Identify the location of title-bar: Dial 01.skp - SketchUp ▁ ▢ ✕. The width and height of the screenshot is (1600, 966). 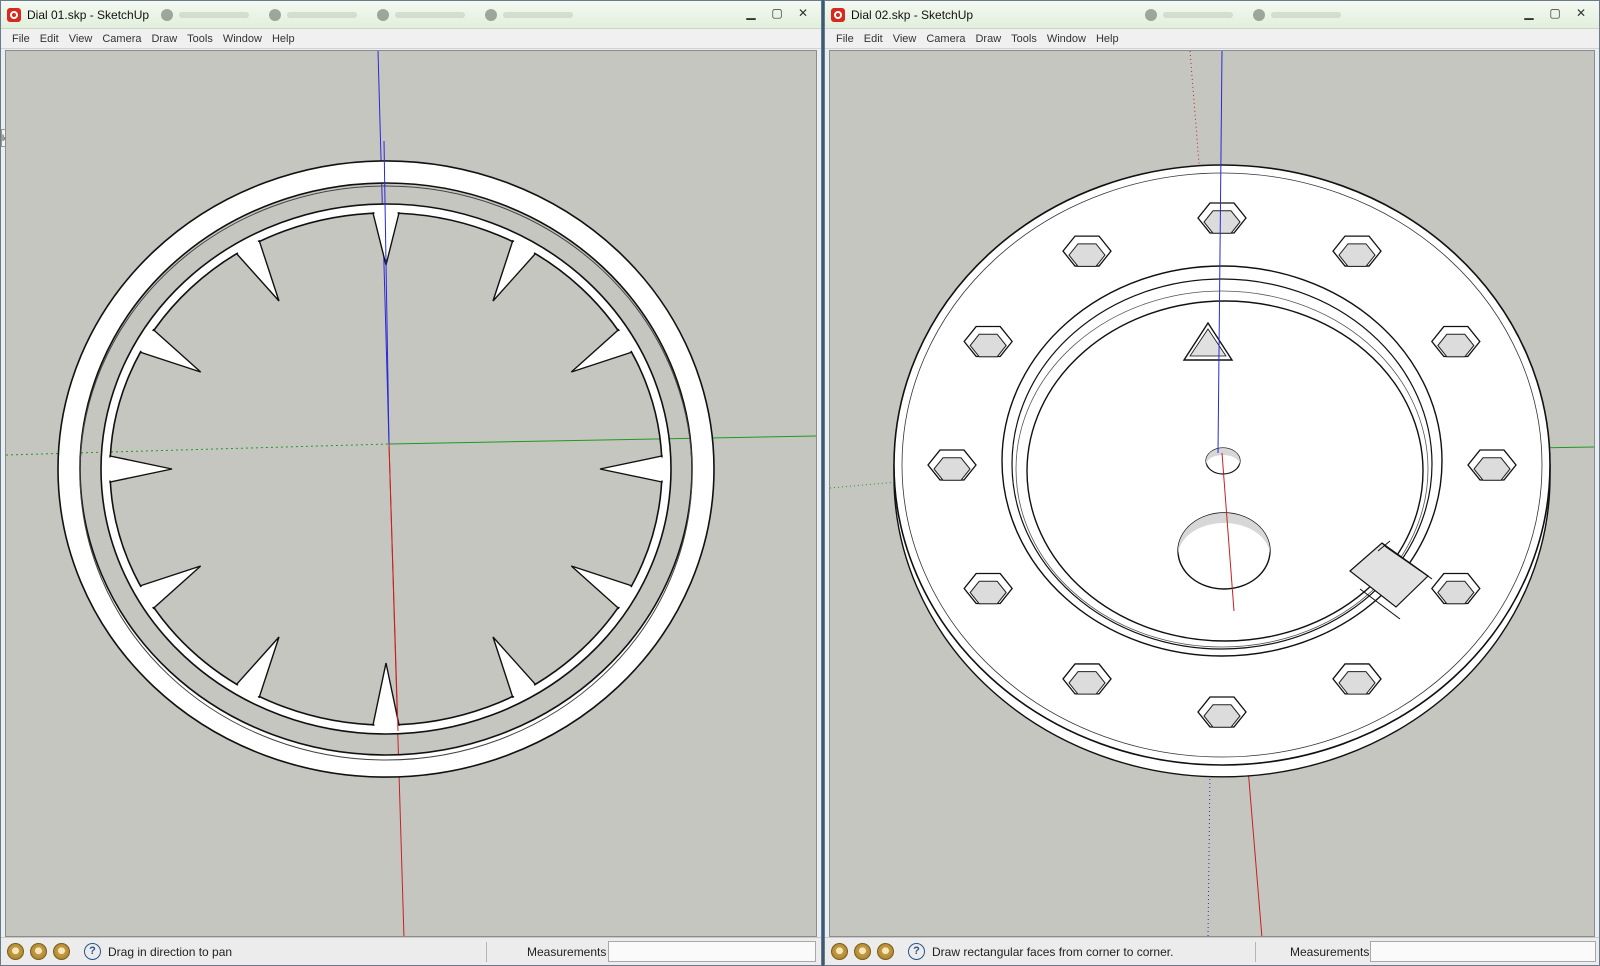
(411, 15).